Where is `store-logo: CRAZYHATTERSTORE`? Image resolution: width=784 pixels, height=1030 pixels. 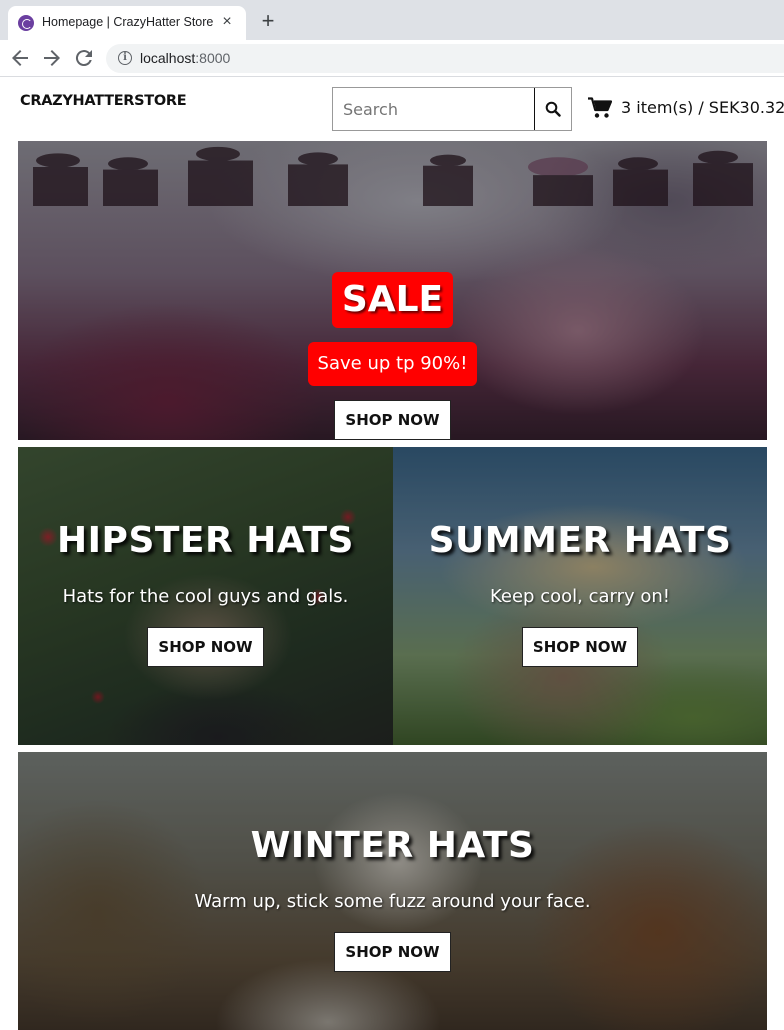
store-logo: CRAZYHATTERSTORE is located at coordinates (103, 101).